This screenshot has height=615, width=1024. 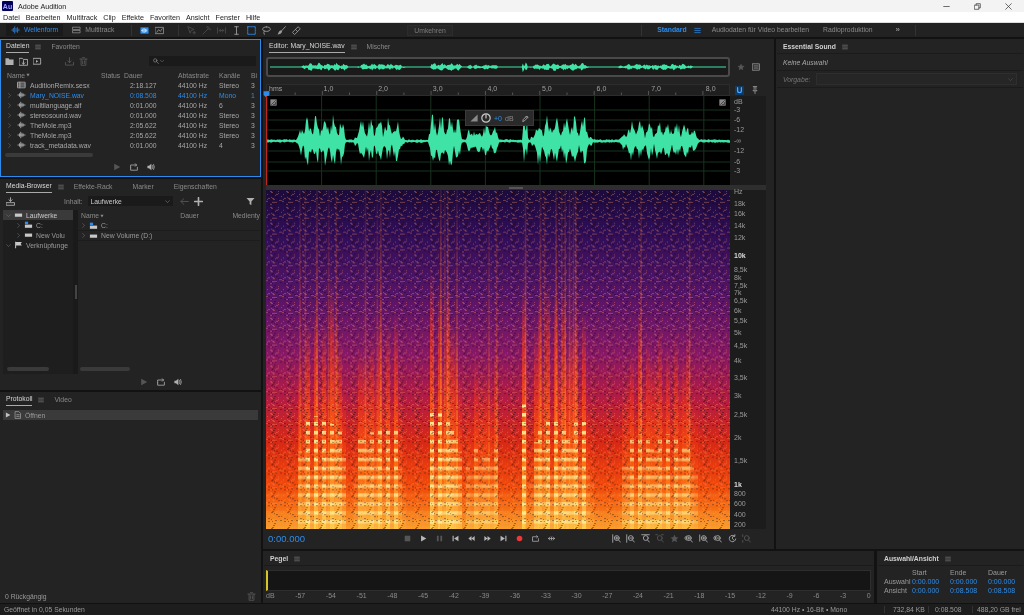 I want to click on session-file-icon, so click(x=21, y=85).